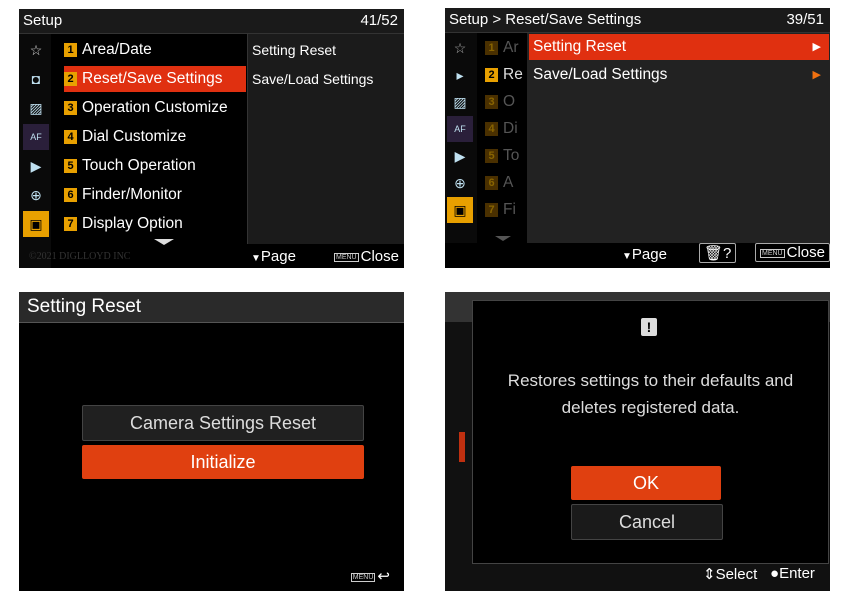  I want to click on menu-item-area-date: 1 Area/Date, so click(108, 50).